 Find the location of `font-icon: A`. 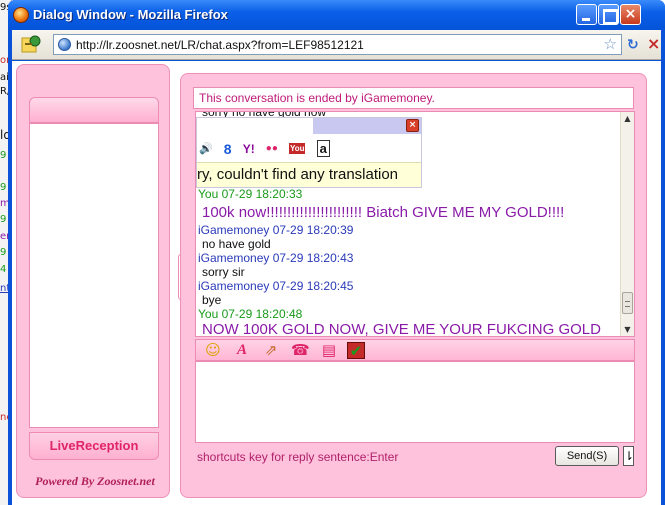

font-icon: A is located at coordinates (242, 350).